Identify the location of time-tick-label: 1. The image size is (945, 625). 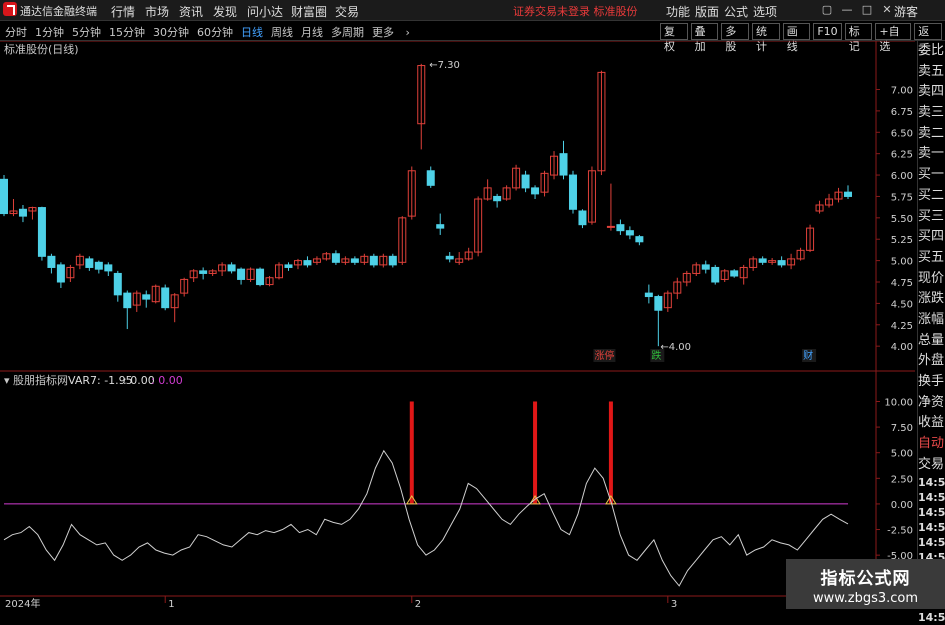
(171, 604).